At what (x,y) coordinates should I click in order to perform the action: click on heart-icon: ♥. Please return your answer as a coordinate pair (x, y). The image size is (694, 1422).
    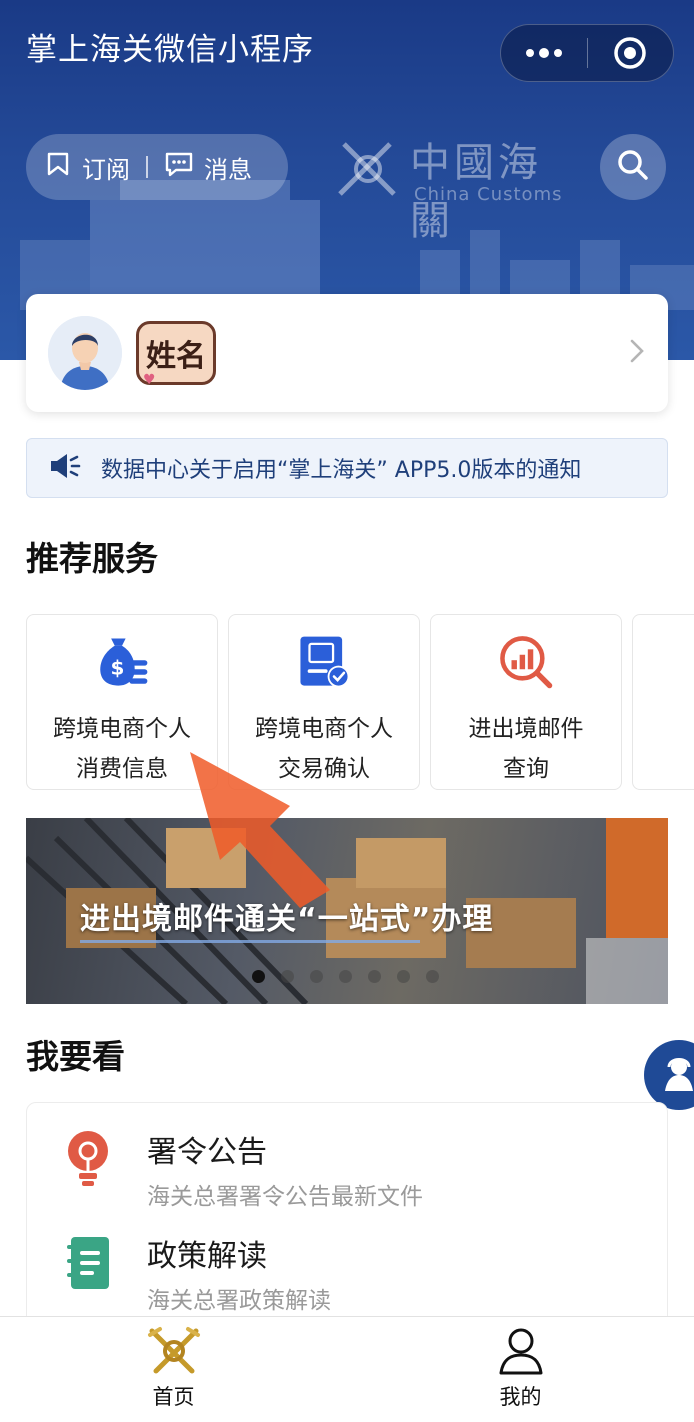
    Looking at the image, I should click on (149, 380).